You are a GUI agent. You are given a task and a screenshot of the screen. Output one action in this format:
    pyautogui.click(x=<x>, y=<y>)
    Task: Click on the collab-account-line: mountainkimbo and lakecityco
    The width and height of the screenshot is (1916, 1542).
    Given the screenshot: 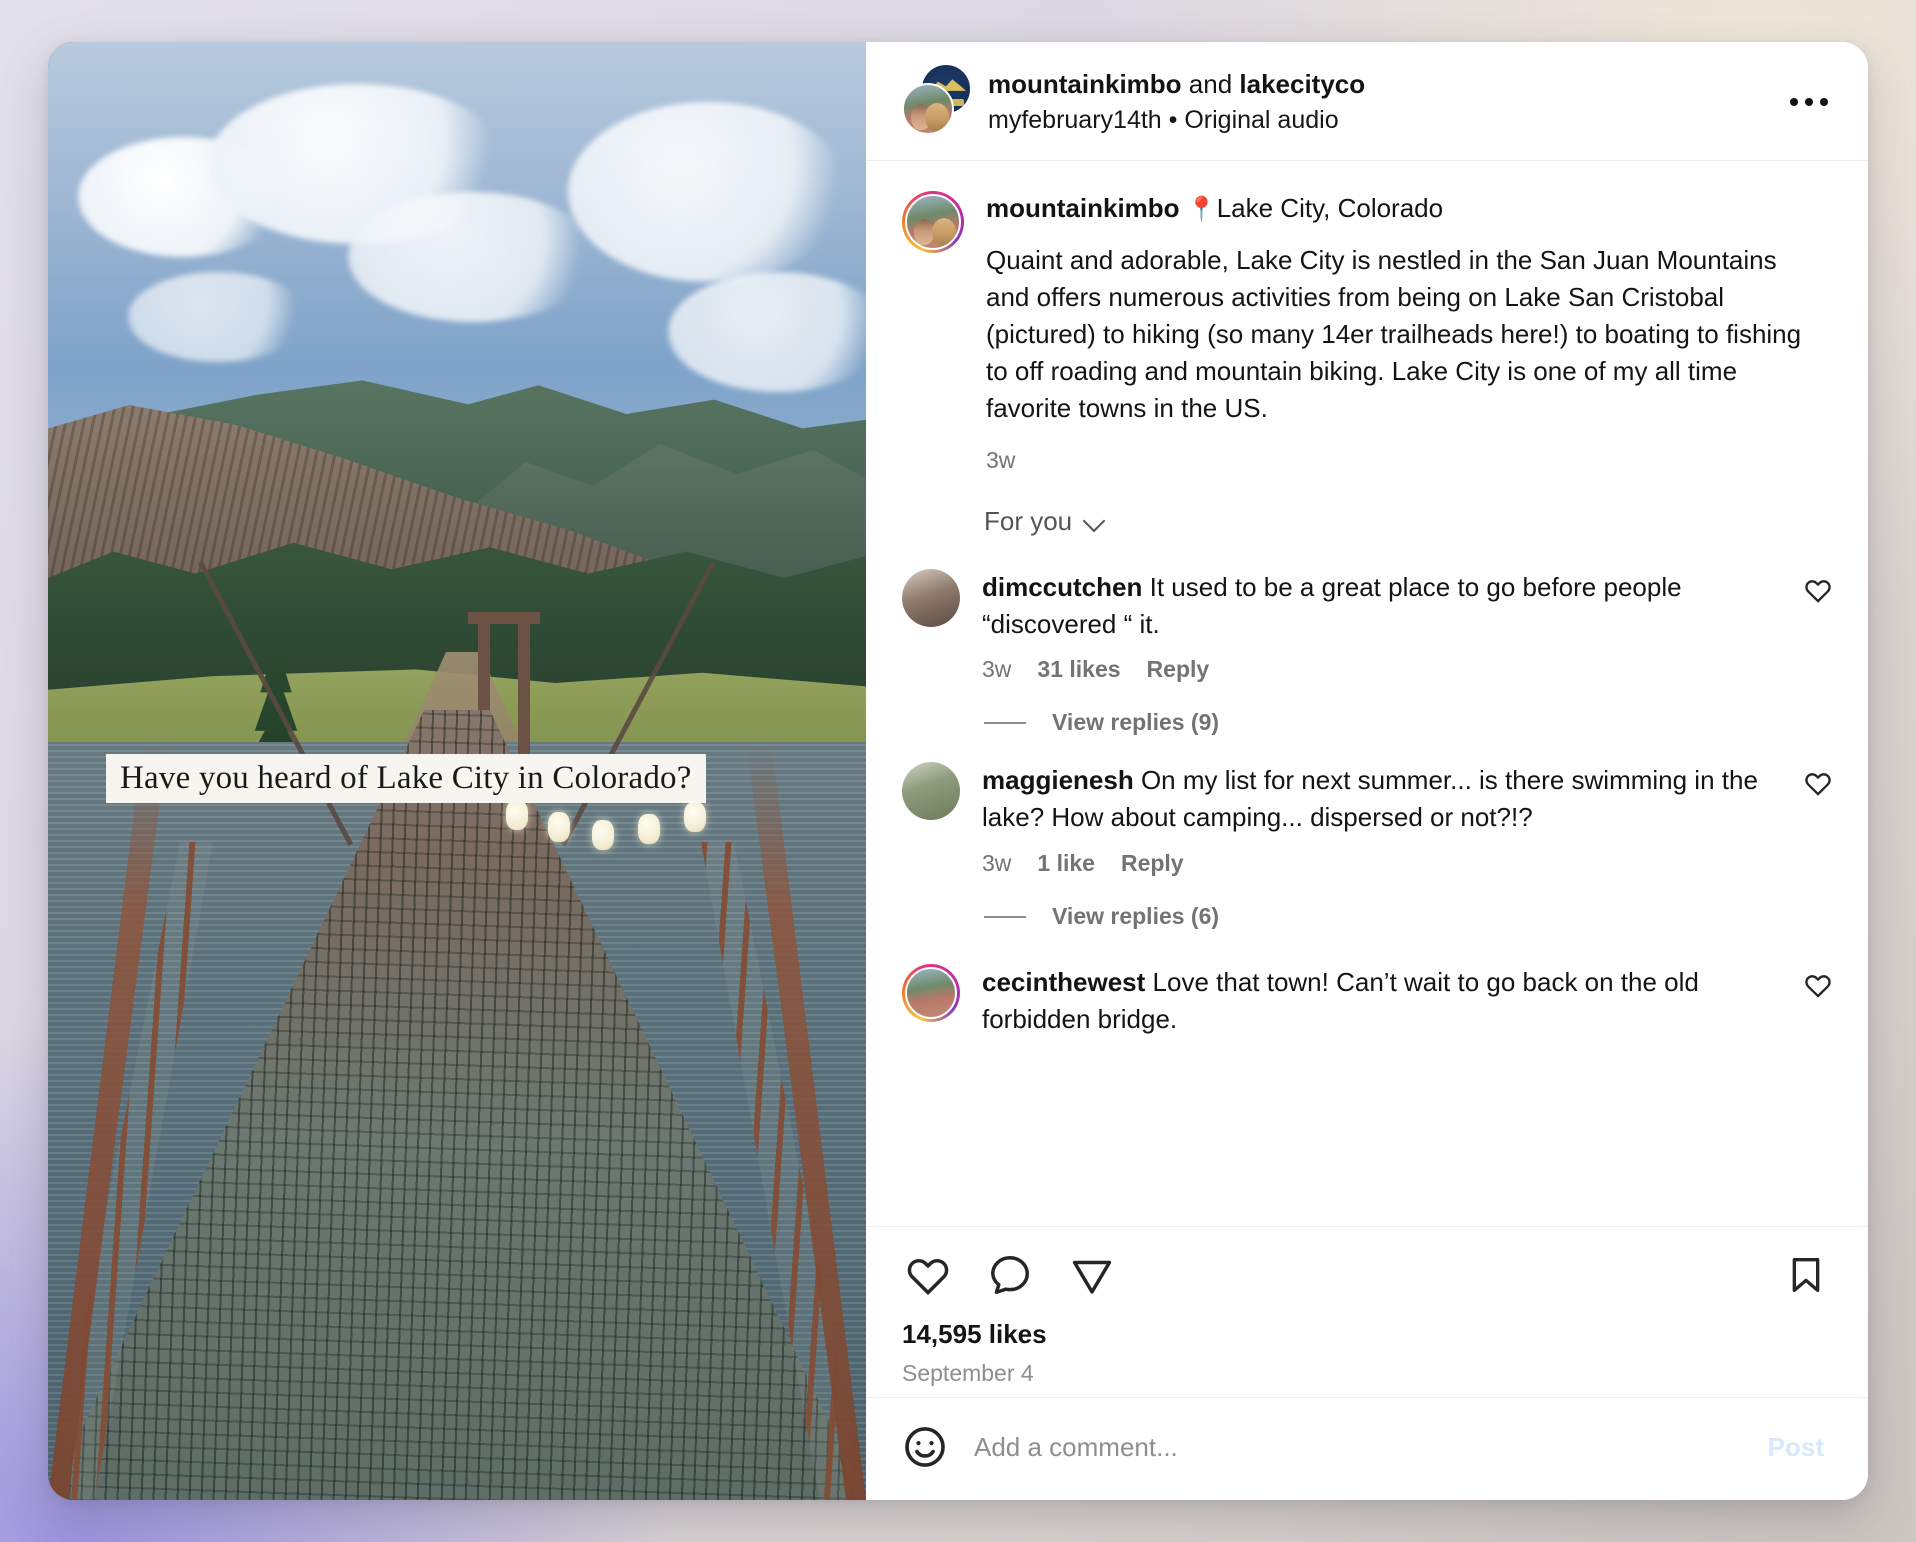 What is the action you would take?
    pyautogui.click(x=1176, y=84)
    